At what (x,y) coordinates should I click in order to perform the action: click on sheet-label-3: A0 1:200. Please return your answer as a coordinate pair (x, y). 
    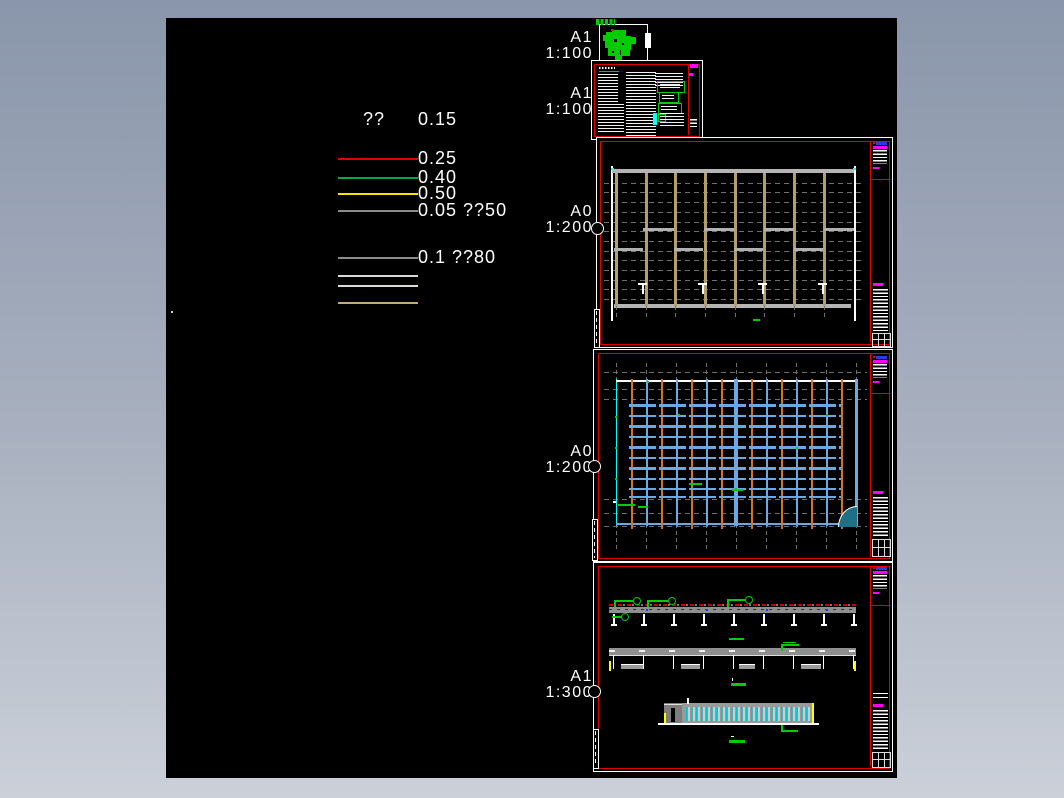
    Looking at the image, I should click on (543, 219).